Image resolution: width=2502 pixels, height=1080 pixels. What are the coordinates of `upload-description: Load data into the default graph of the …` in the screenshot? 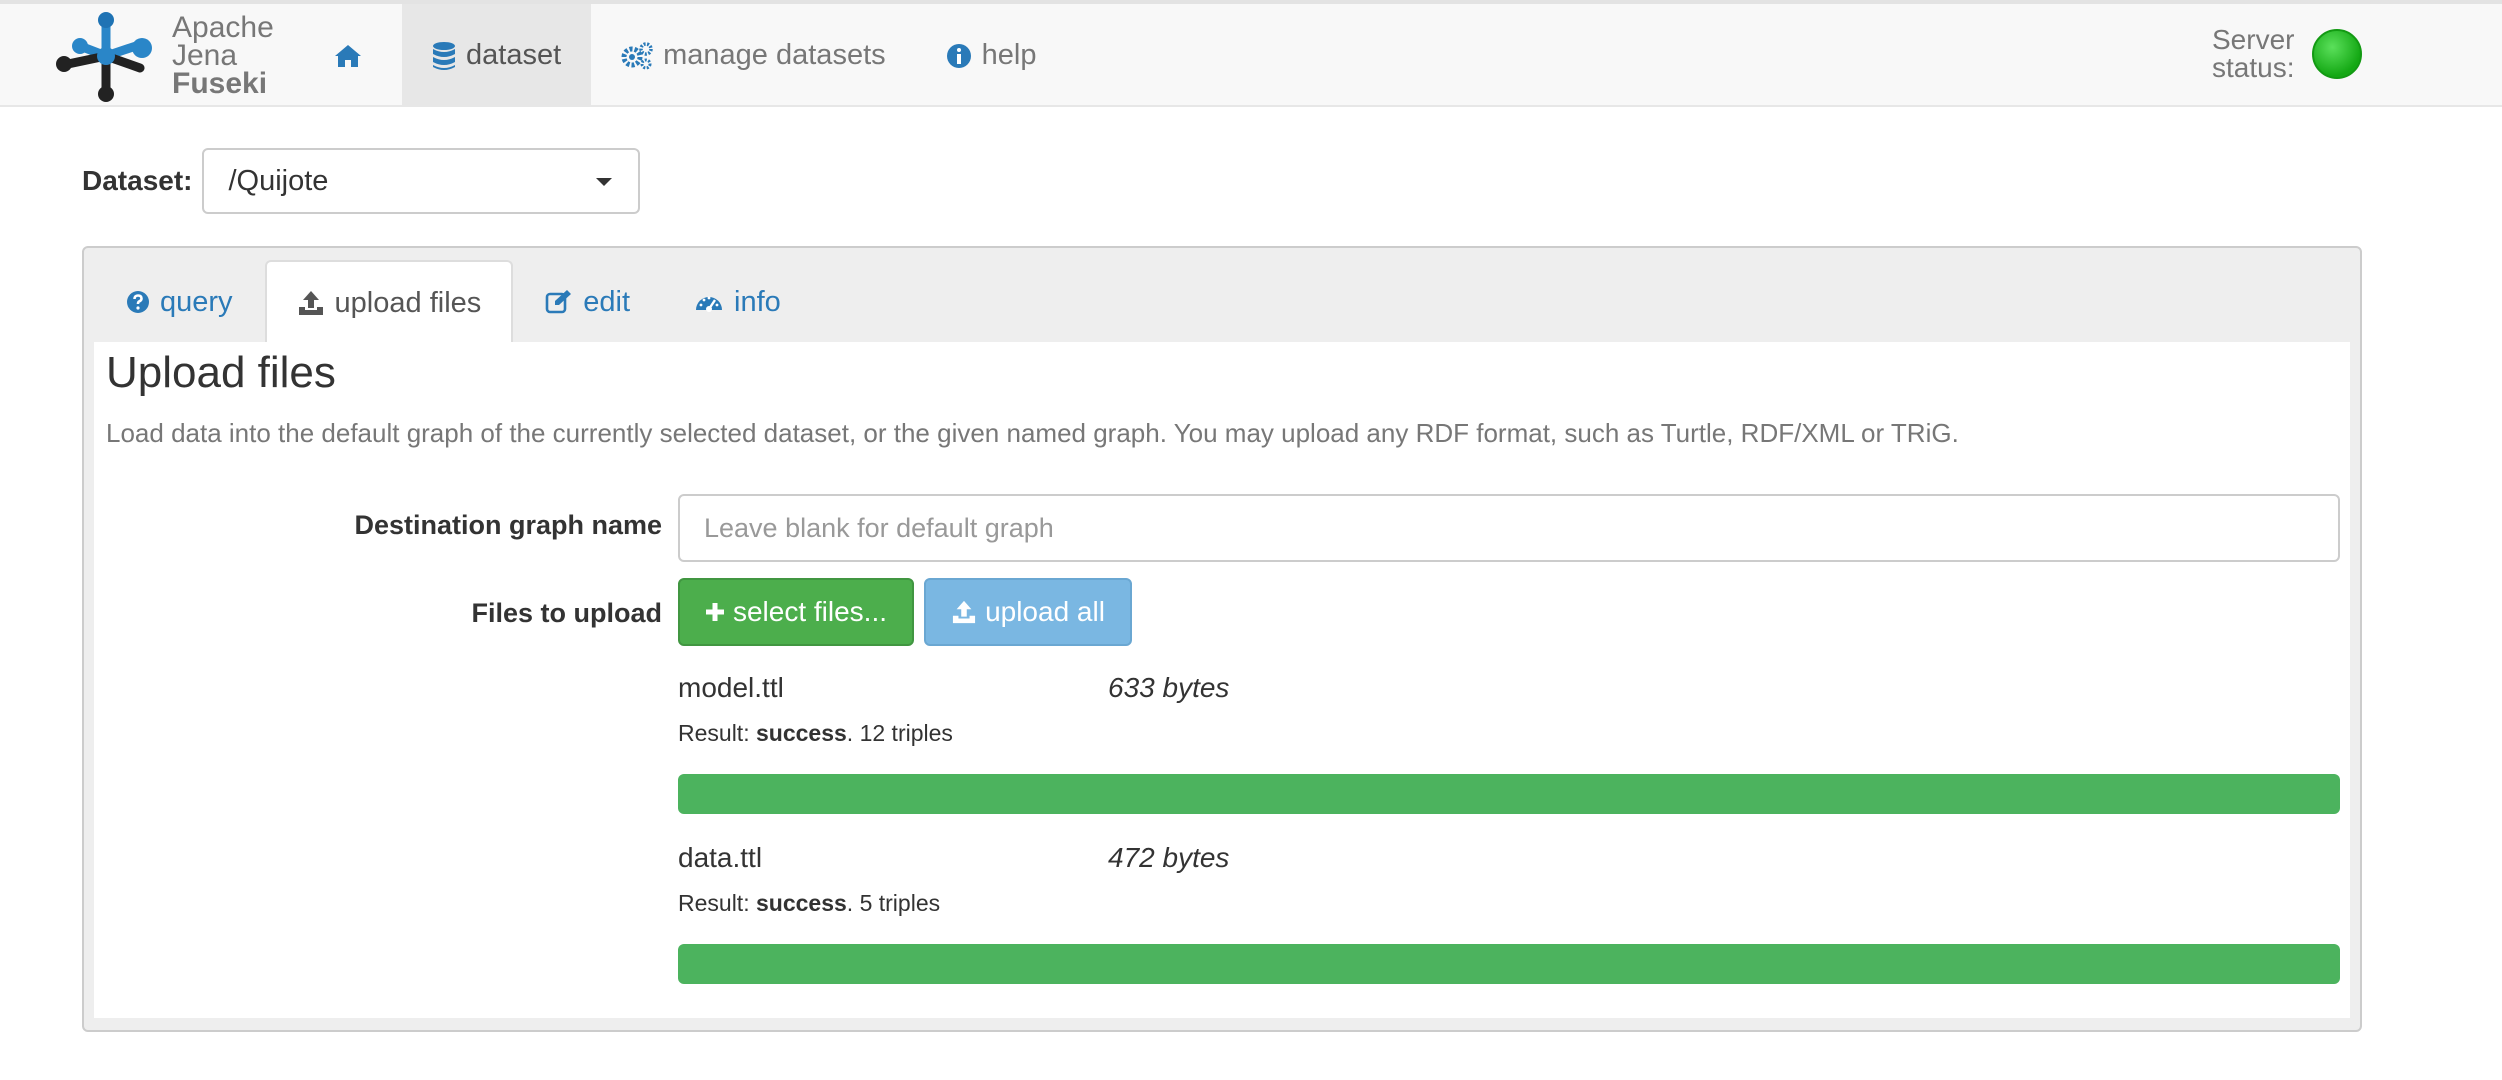 It's located at (1032, 433).